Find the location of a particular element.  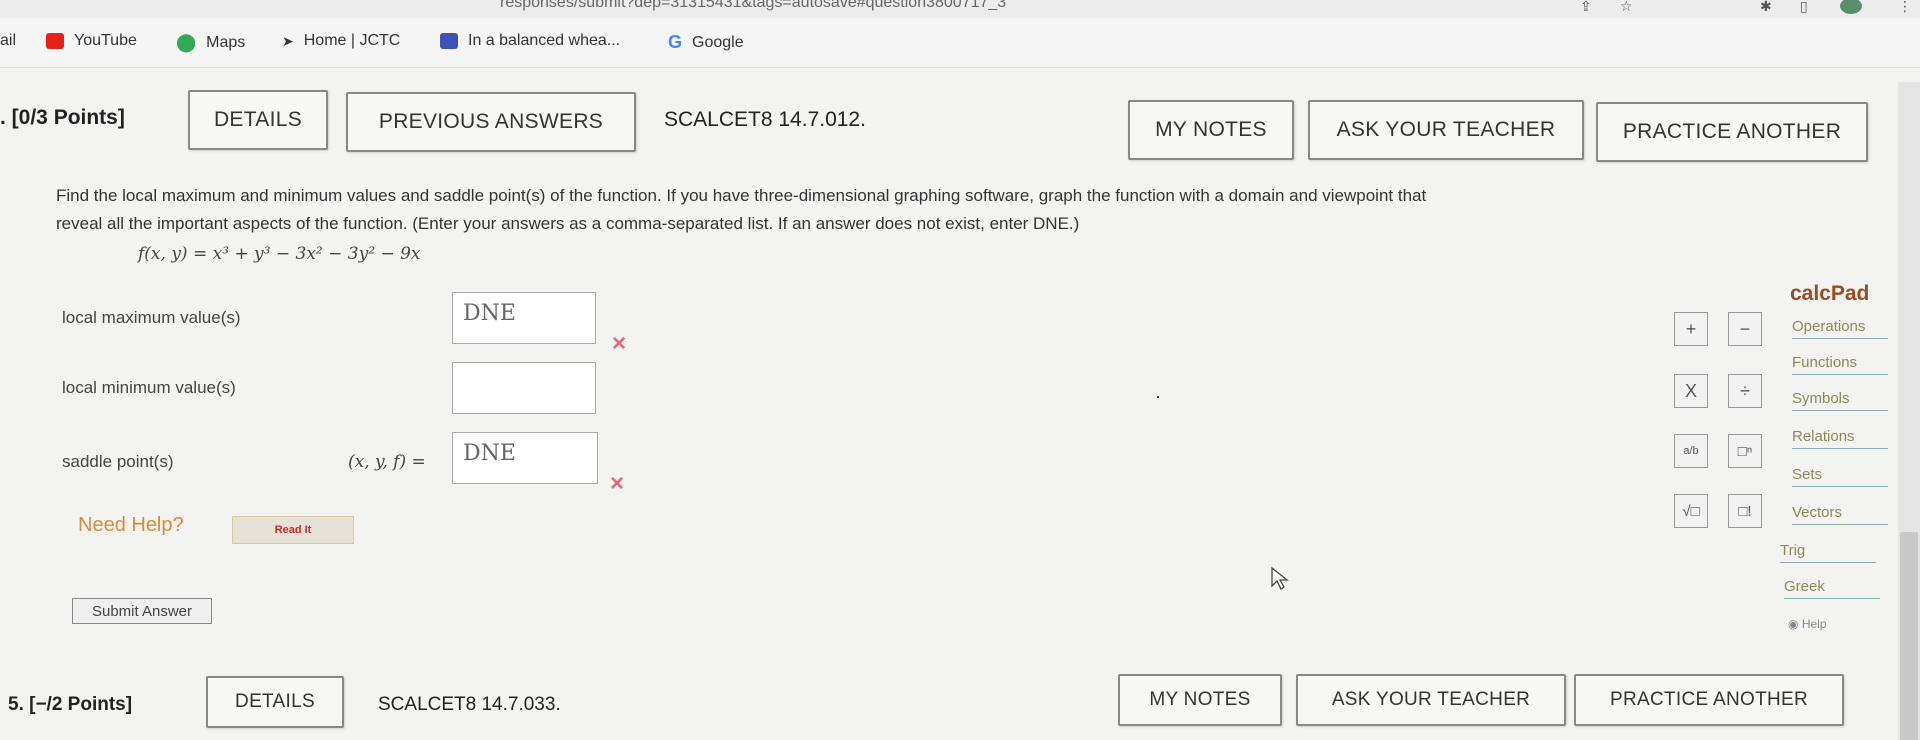

calcpad-relations: Relations is located at coordinates (1840, 438).